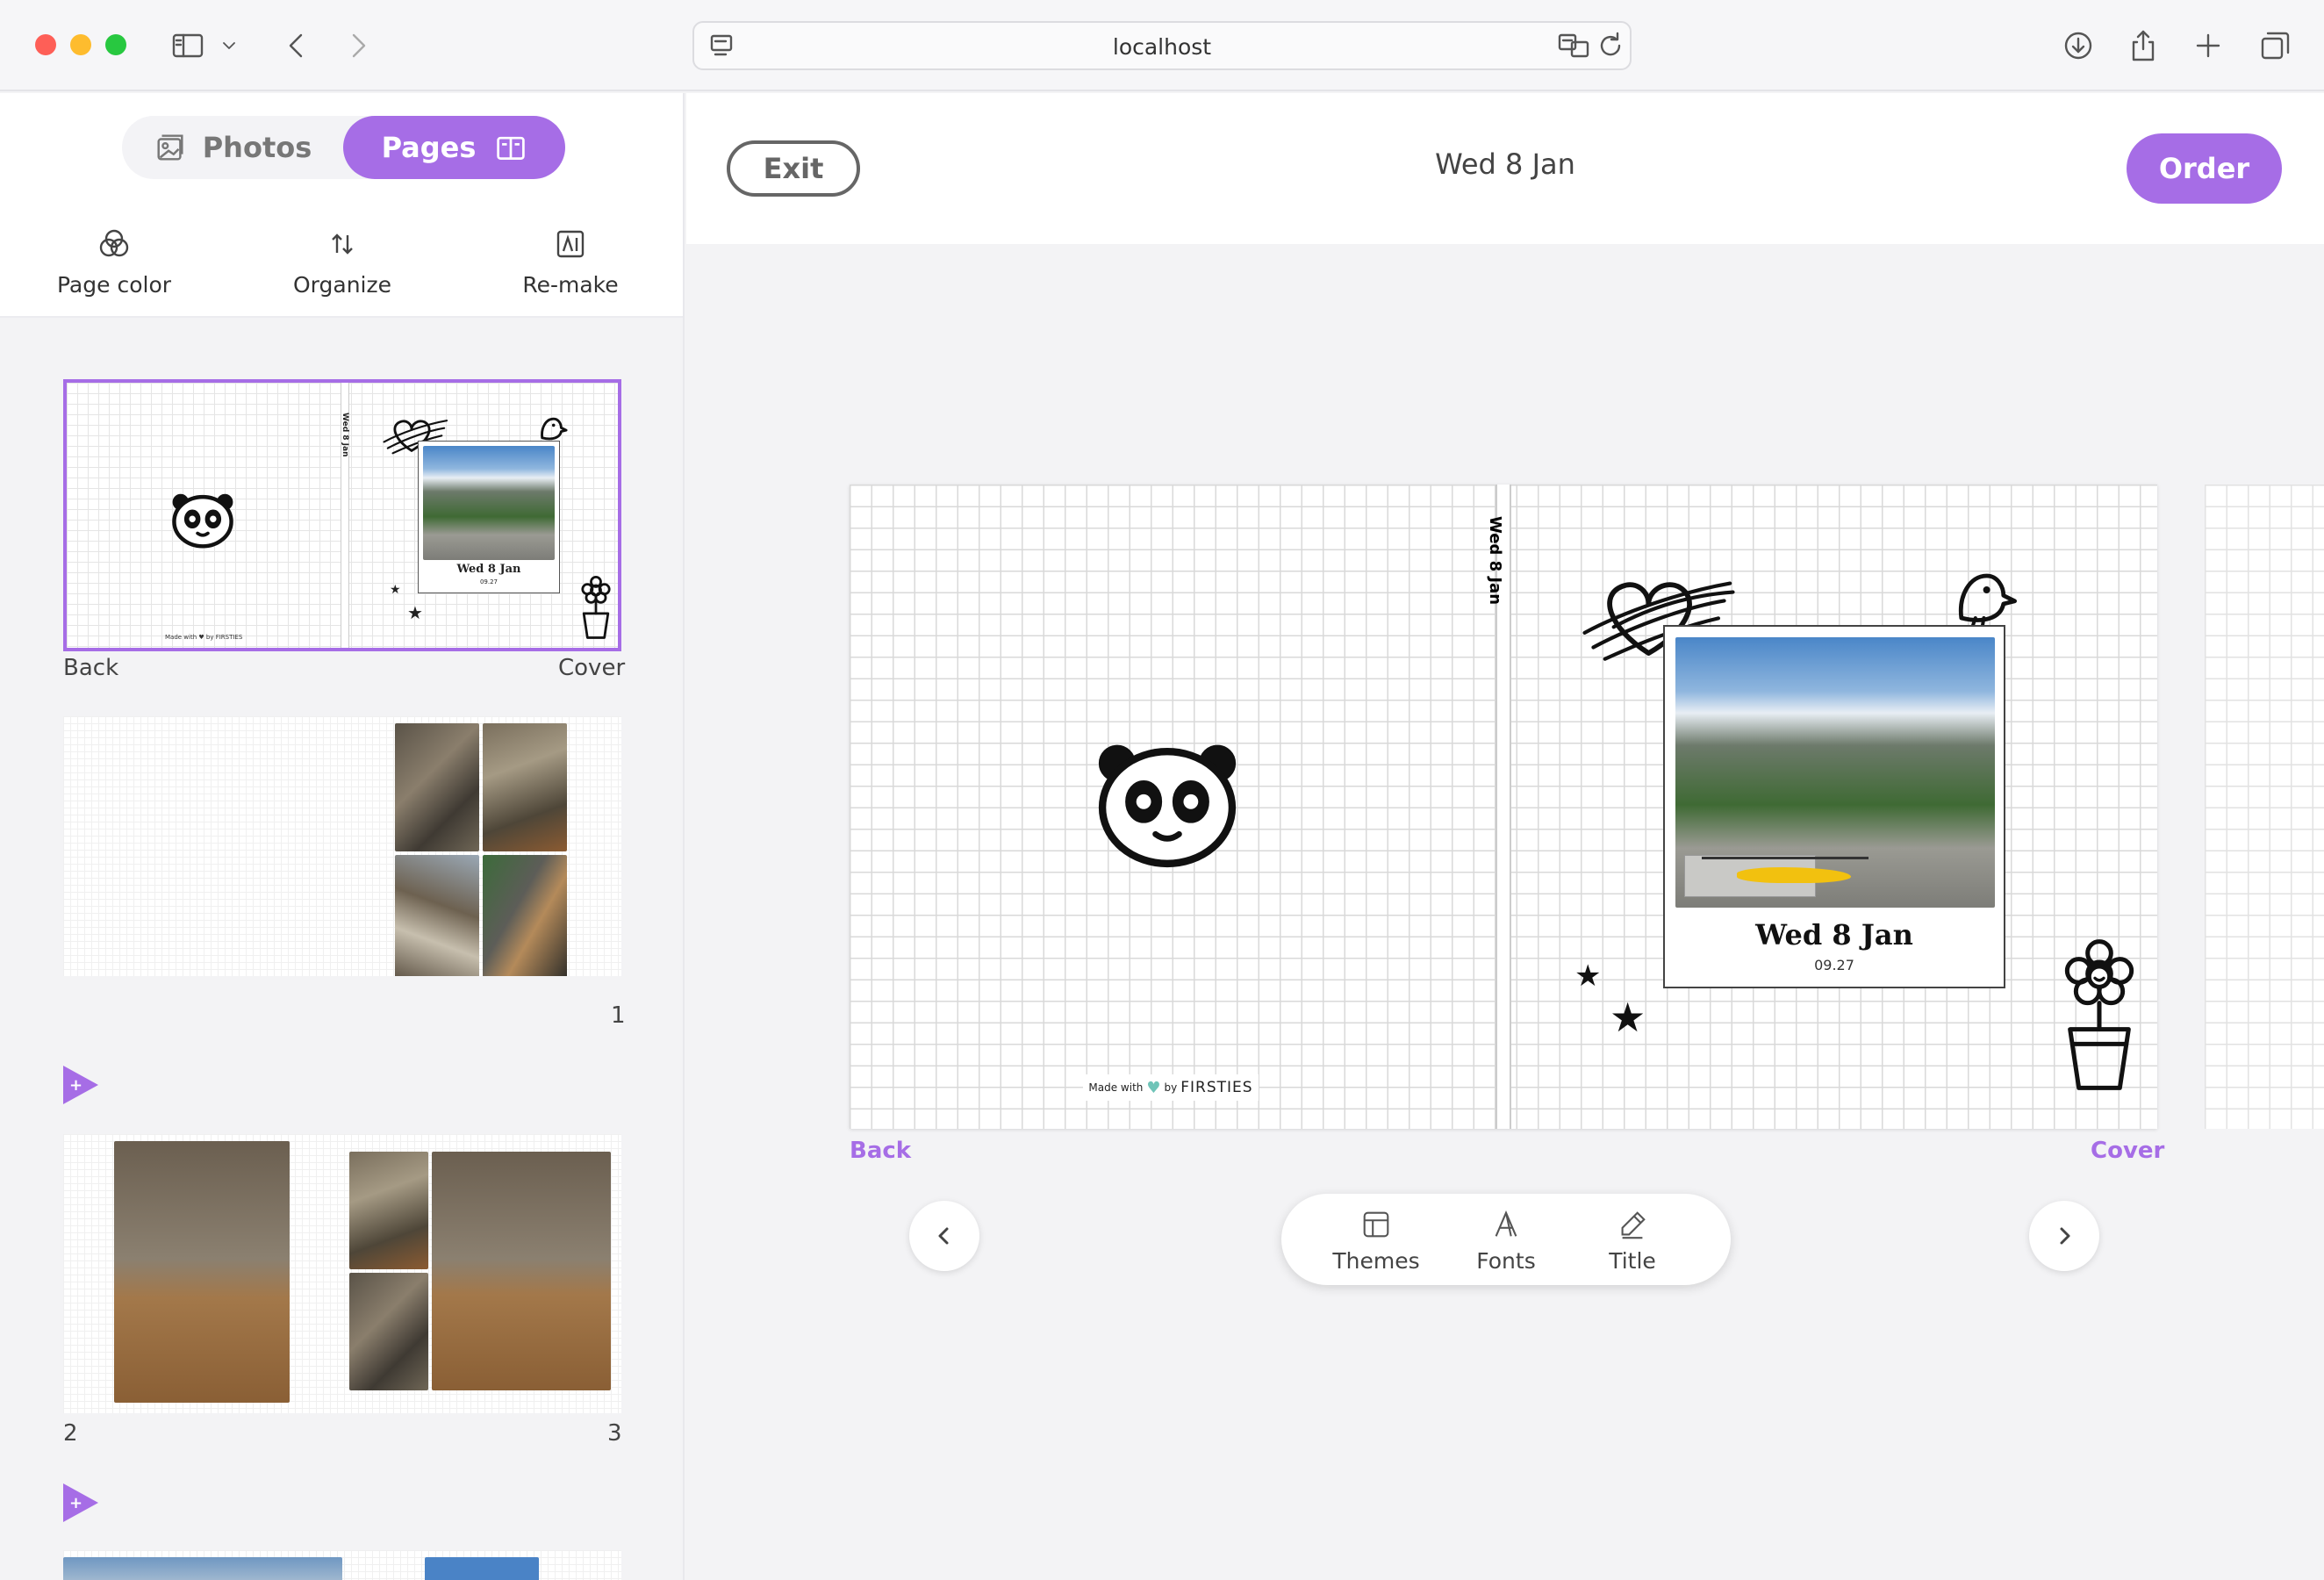 The height and width of the screenshot is (1580, 2324). What do you see at coordinates (1216, 1087) in the screenshot?
I see `brand-logo: FIRSTIES` at bounding box center [1216, 1087].